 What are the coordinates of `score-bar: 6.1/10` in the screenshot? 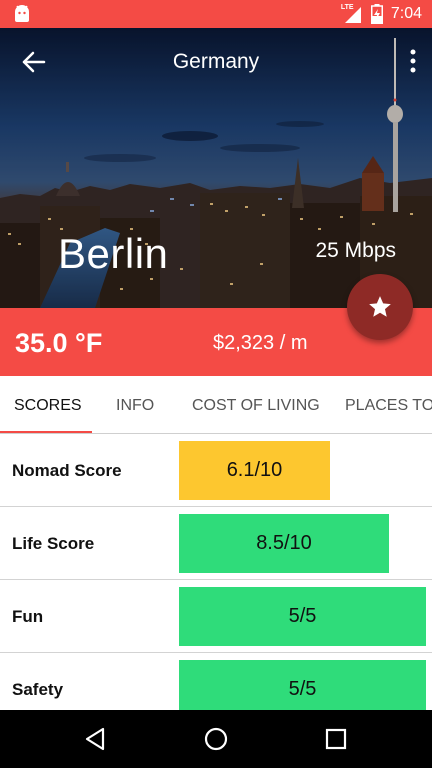 It's located at (254, 470).